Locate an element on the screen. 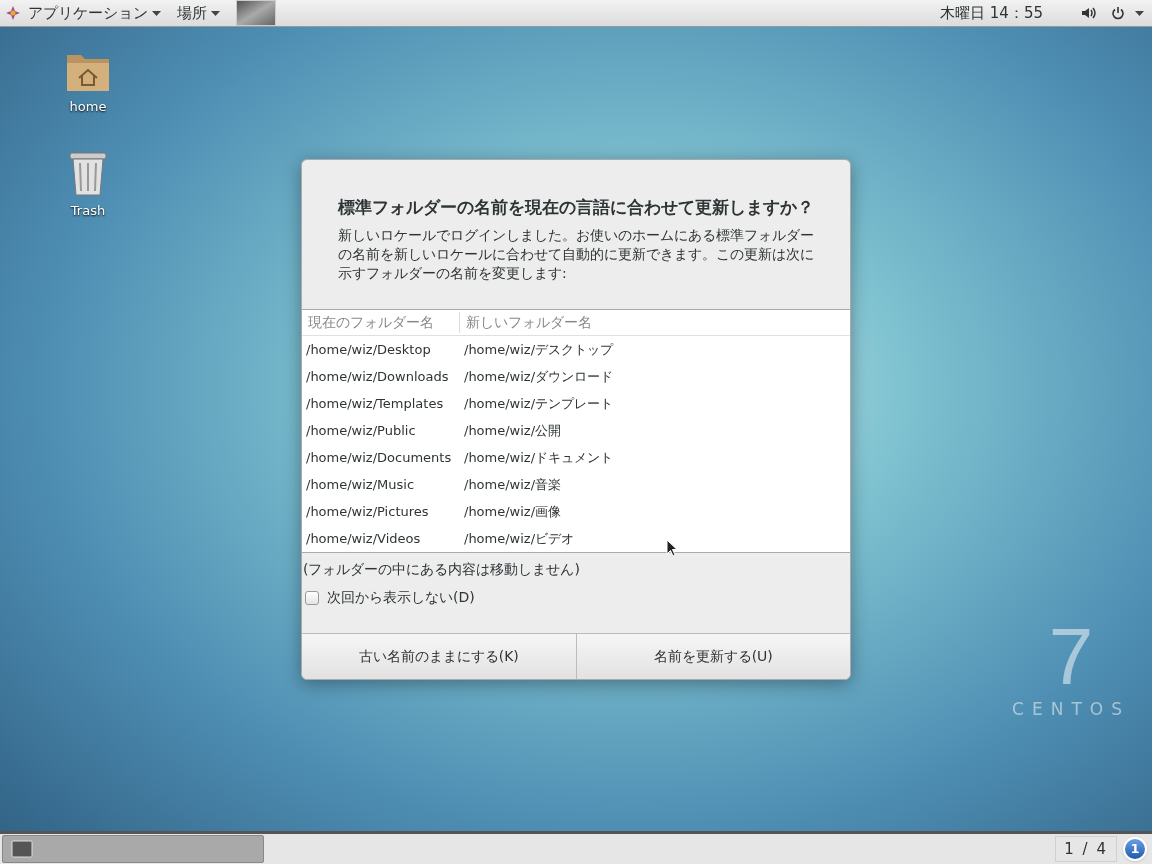  logo-icon is located at coordinates (13, 13).